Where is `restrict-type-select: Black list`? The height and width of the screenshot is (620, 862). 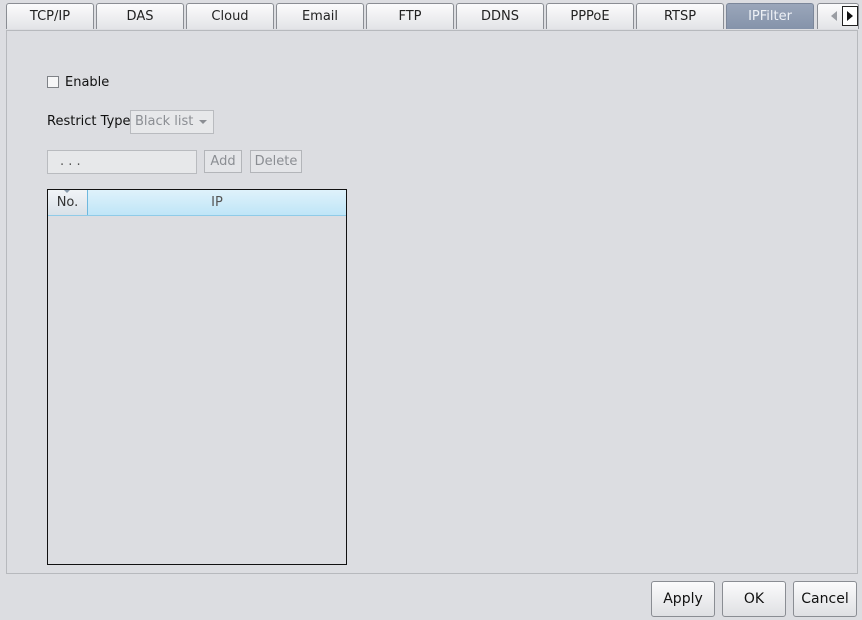
restrict-type-select: Black list is located at coordinates (172, 122).